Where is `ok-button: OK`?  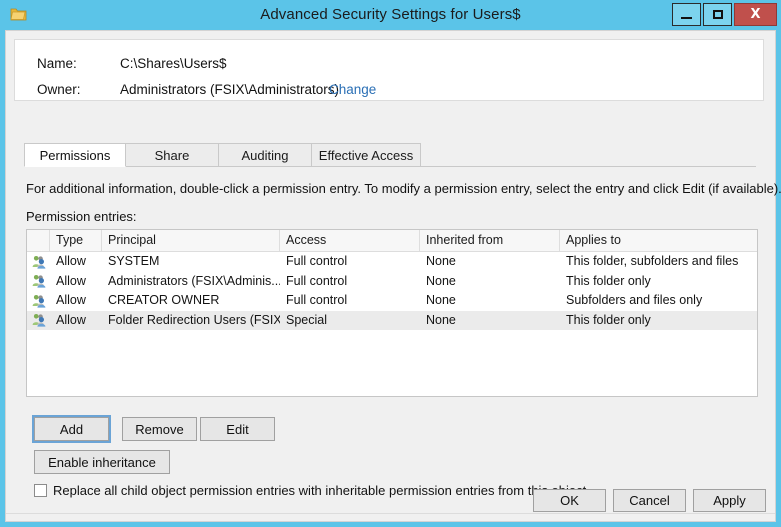 ok-button: OK is located at coordinates (569, 500).